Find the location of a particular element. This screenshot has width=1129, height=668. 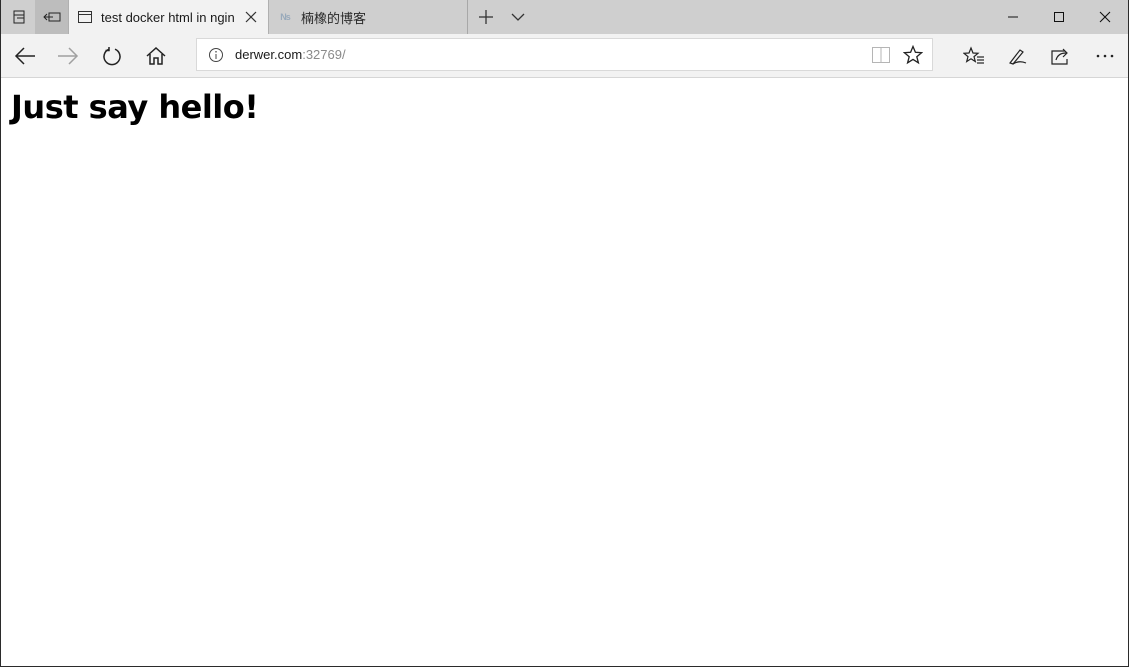

url-host: derwer.com is located at coordinates (269, 54).